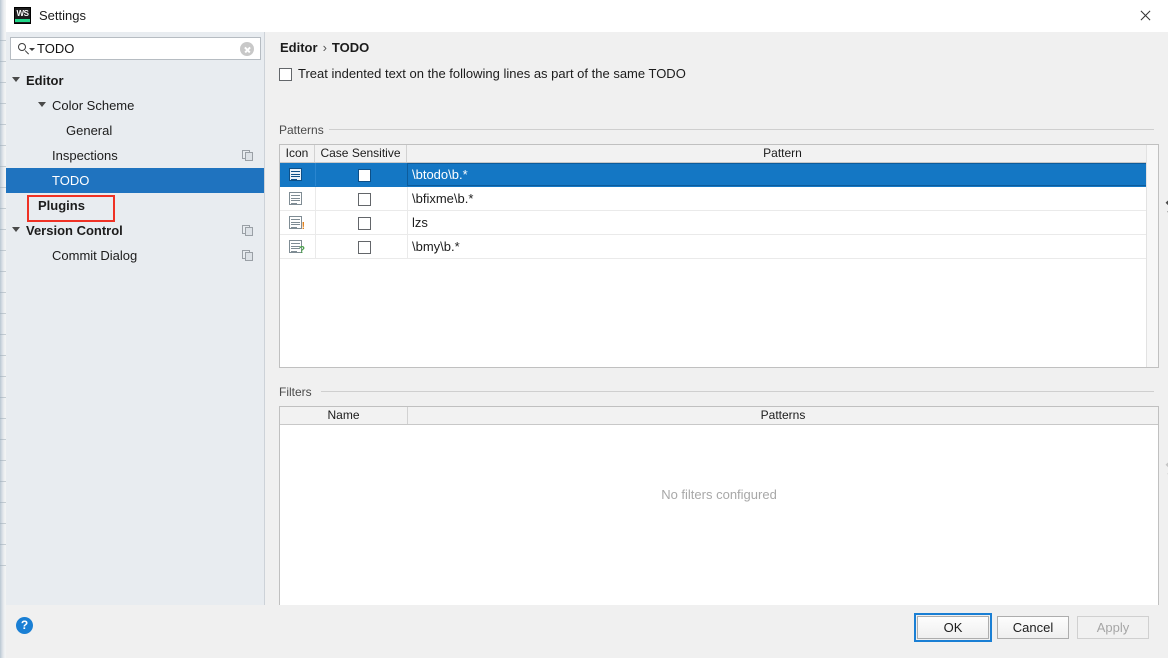 This screenshot has height=658, width=1168. Describe the element at coordinates (135, 180) in the screenshot. I see `sidebar-item-todo: TODO` at that location.